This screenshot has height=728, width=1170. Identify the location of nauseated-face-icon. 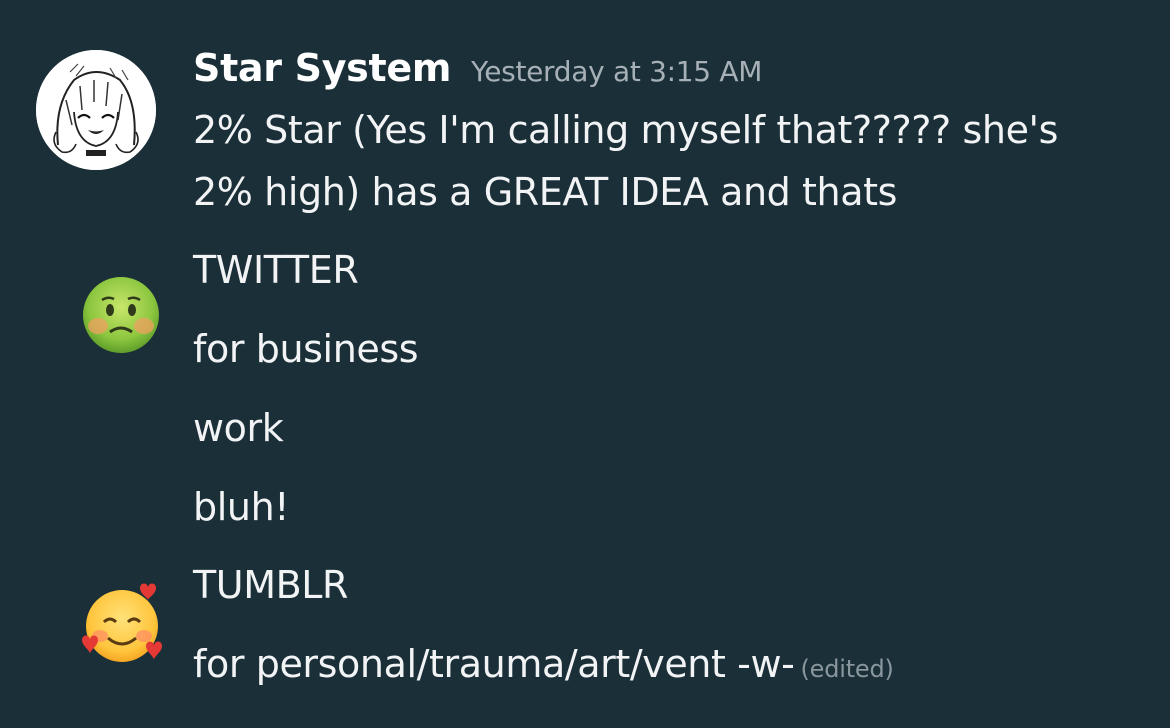
(121, 317).